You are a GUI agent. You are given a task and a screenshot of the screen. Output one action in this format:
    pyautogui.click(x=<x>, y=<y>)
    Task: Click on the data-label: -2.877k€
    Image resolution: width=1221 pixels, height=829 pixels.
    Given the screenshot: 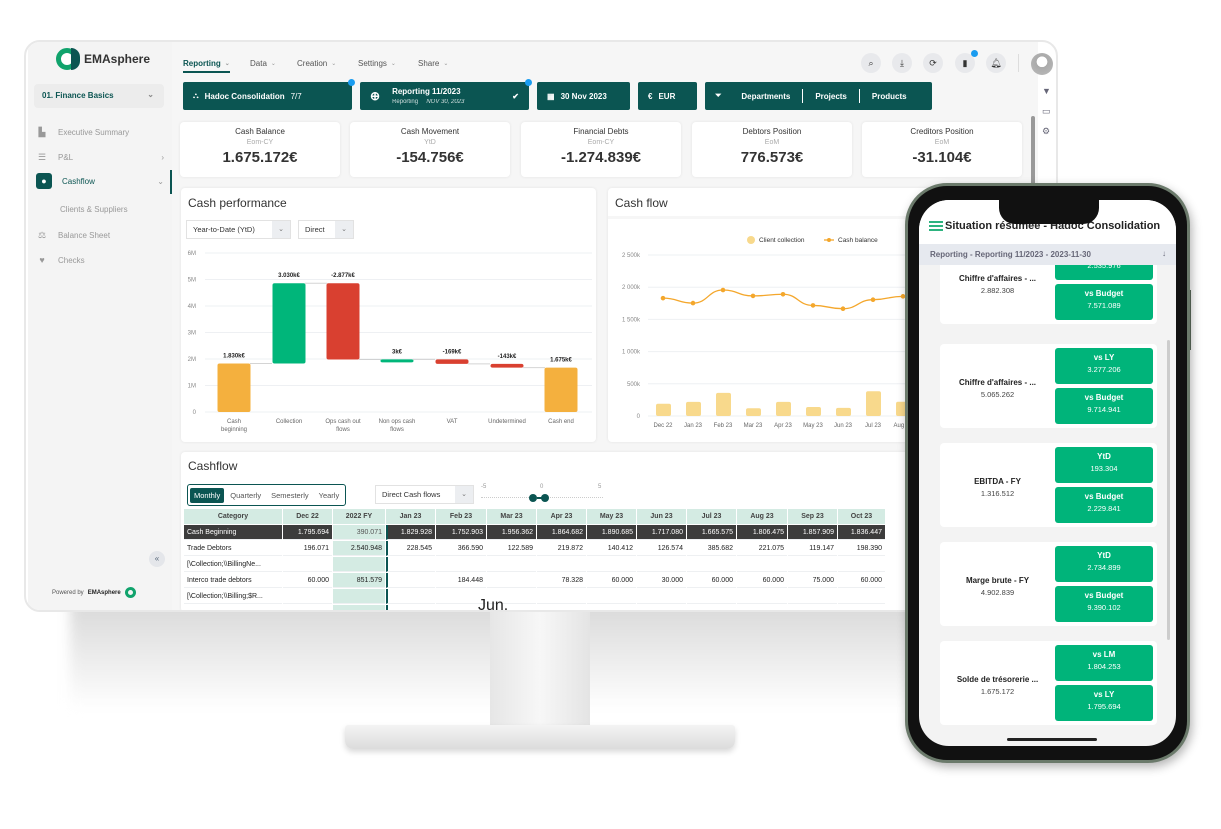 What is the action you would take?
    pyautogui.click(x=343, y=276)
    